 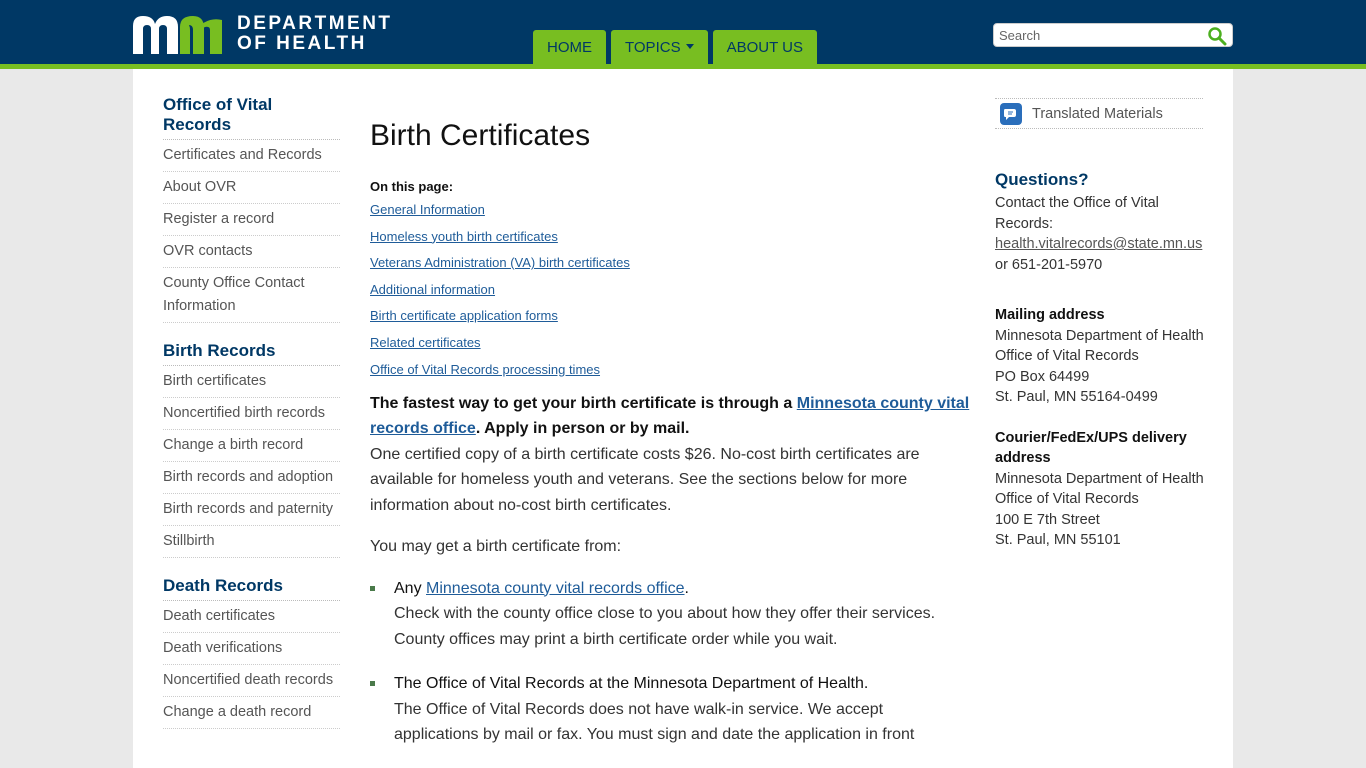 What do you see at coordinates (251, 295) in the screenshot?
I see `sidebar-item-county-office-contact: County Office Contact Information` at bounding box center [251, 295].